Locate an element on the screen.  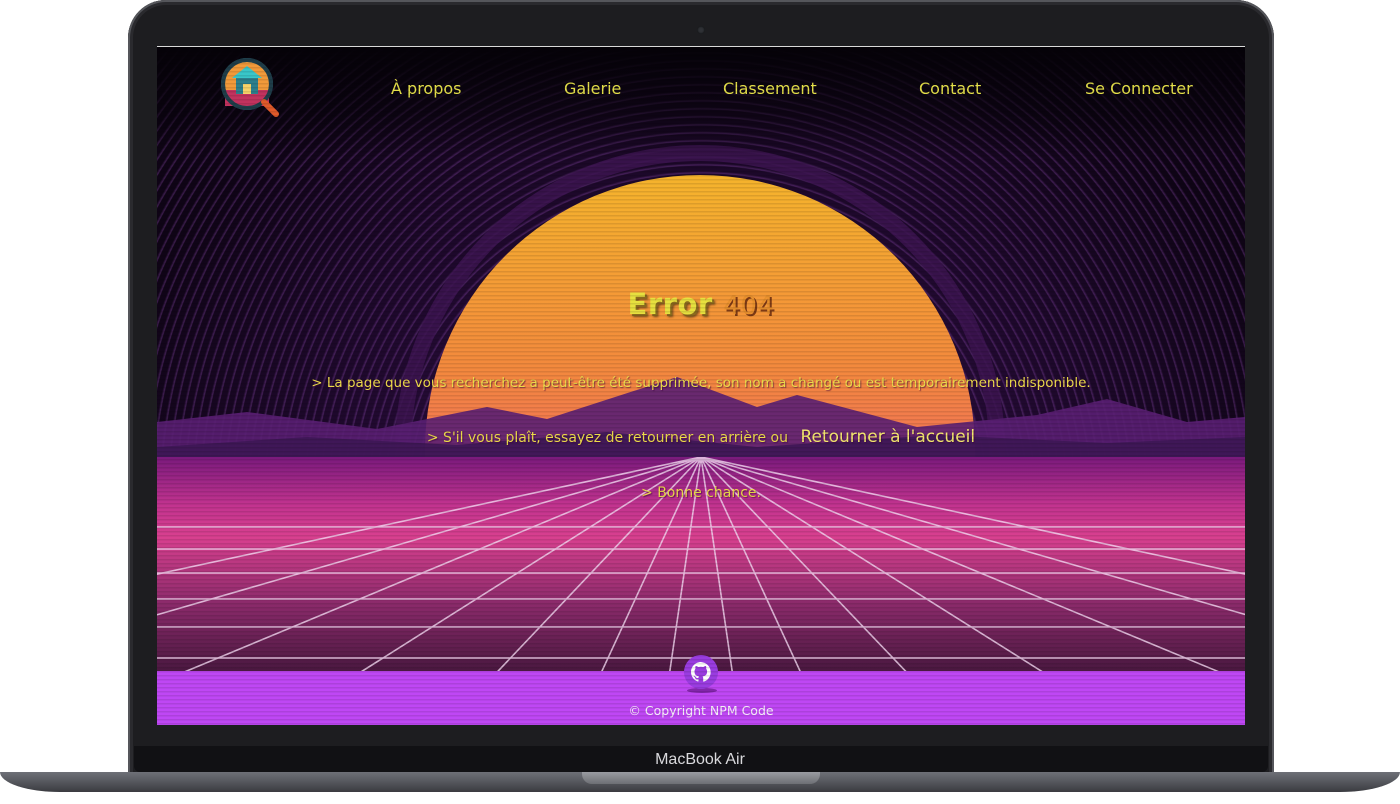
nav-link-login: Se Connecter is located at coordinates (1139, 88).